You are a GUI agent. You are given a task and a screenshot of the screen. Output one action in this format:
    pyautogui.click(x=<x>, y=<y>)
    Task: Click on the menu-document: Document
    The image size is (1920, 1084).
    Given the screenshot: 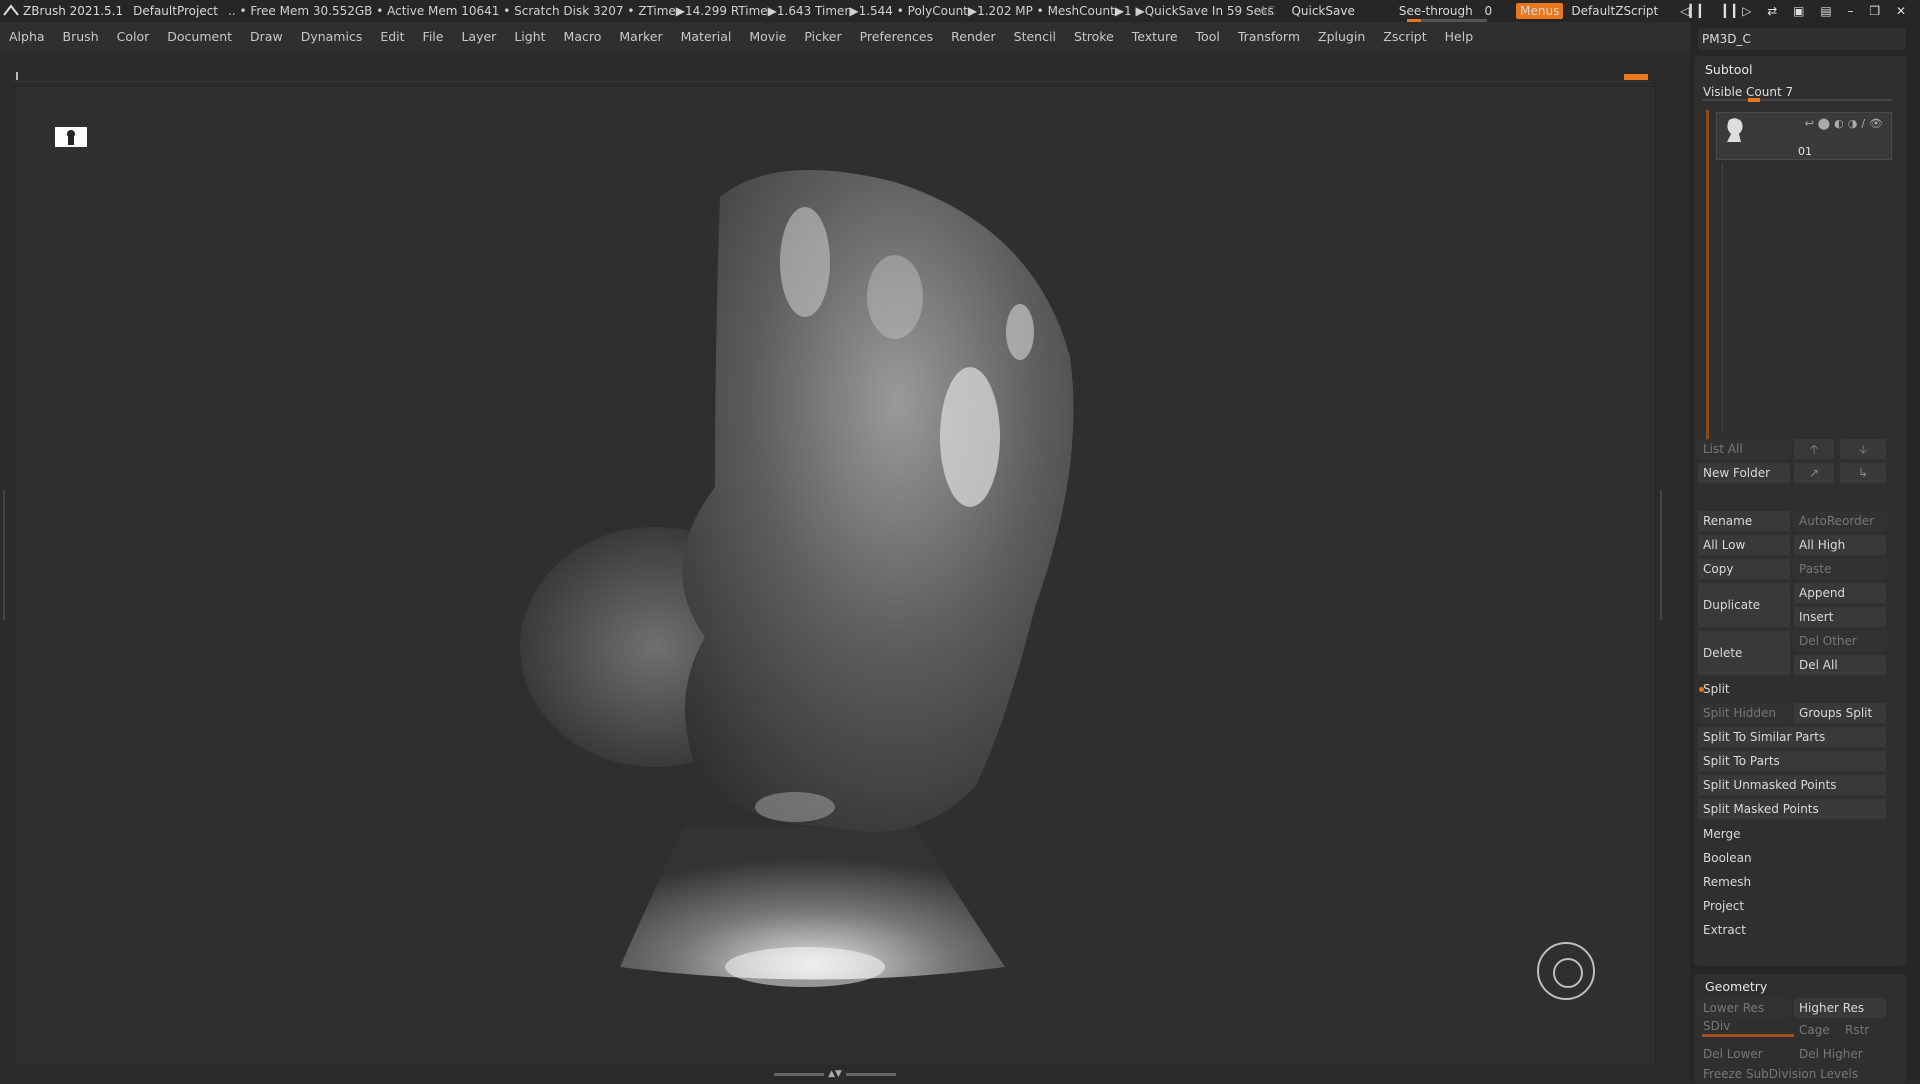 What is the action you would take?
    pyautogui.click(x=199, y=36)
    